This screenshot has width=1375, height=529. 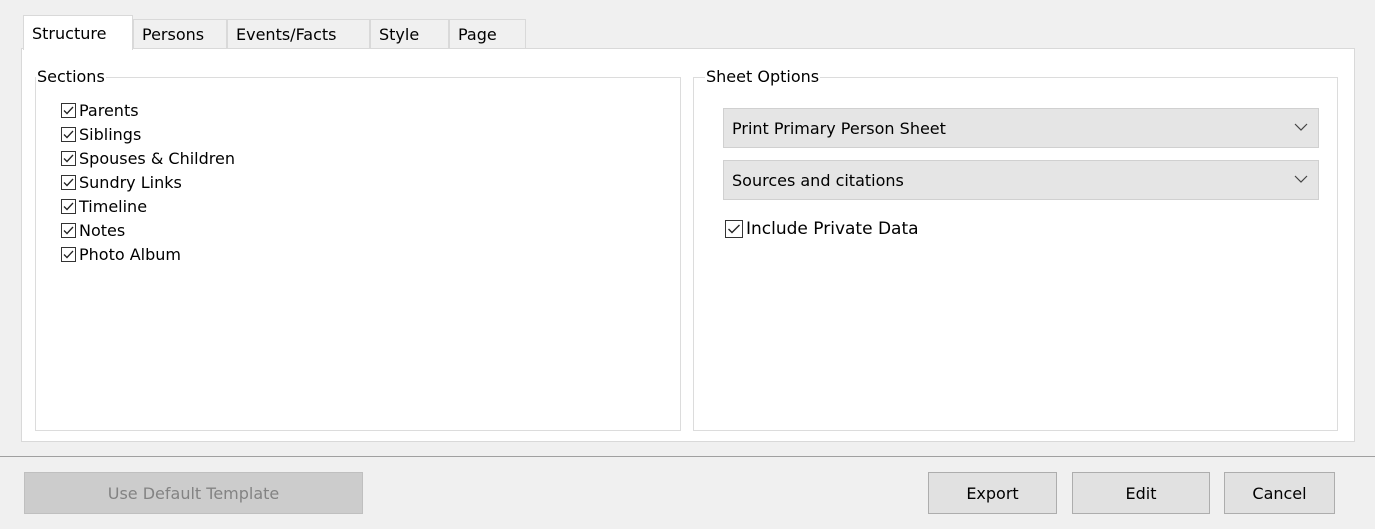 I want to click on edit-button: Edit, so click(x=1141, y=493).